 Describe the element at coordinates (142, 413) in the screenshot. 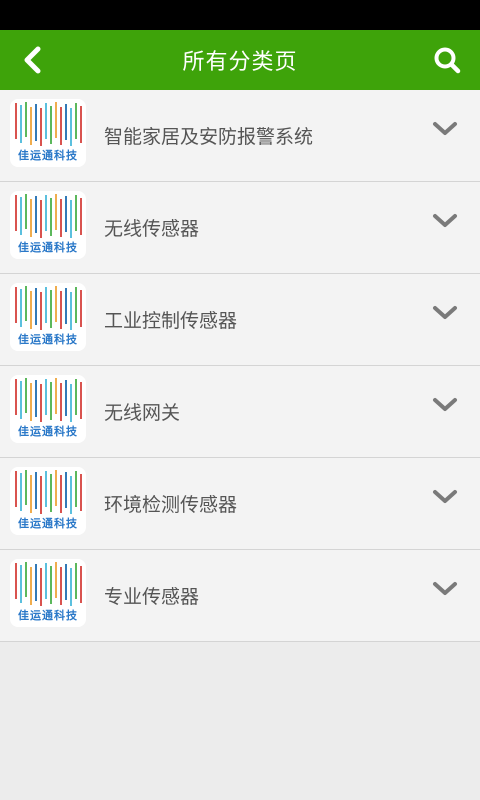

I see `category-label: 无线网关` at that location.